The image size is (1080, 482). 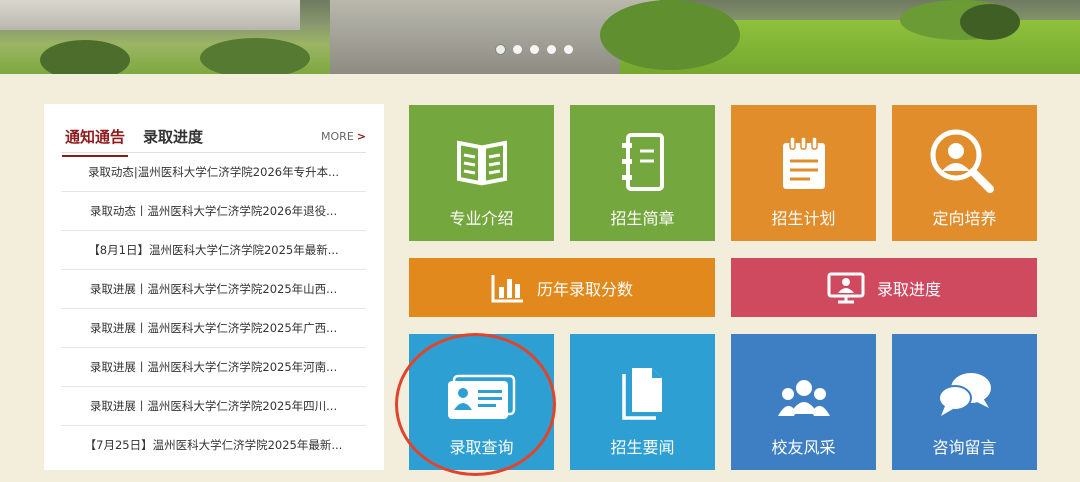 I want to click on tile-label: 招生要闻, so click(x=642, y=447).